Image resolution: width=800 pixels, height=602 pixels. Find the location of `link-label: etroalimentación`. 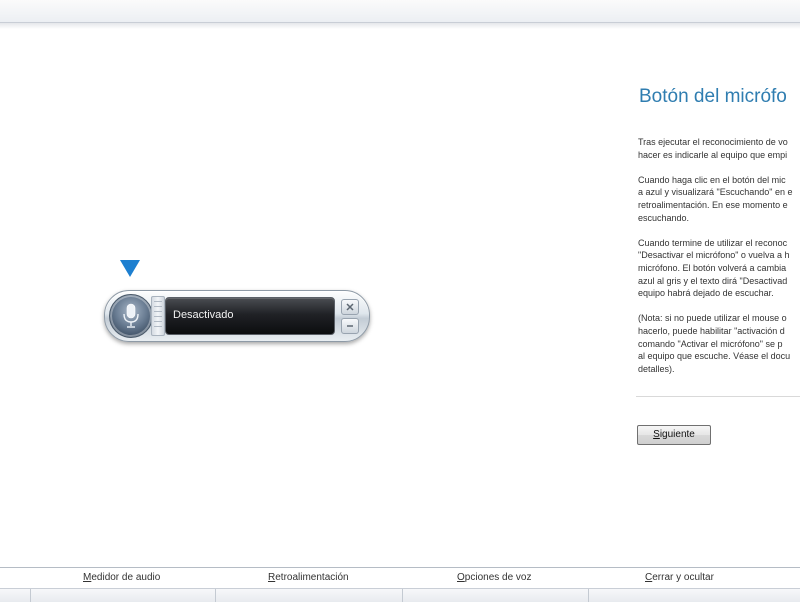

link-label: etroalimentación is located at coordinates (312, 577).